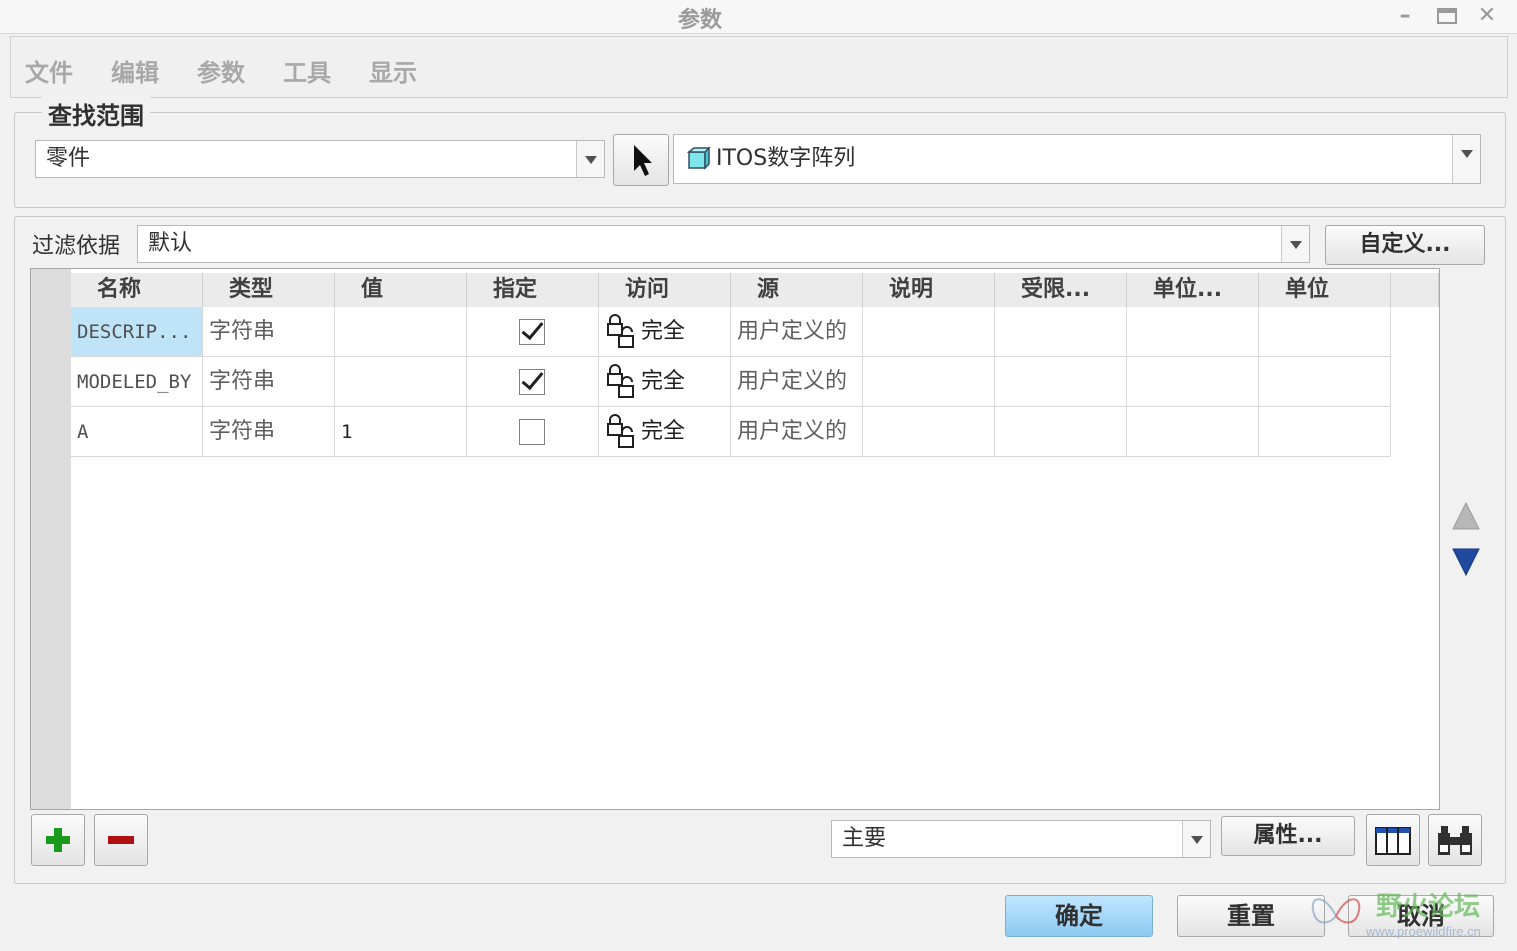  I want to click on find-button, so click(1455, 840).